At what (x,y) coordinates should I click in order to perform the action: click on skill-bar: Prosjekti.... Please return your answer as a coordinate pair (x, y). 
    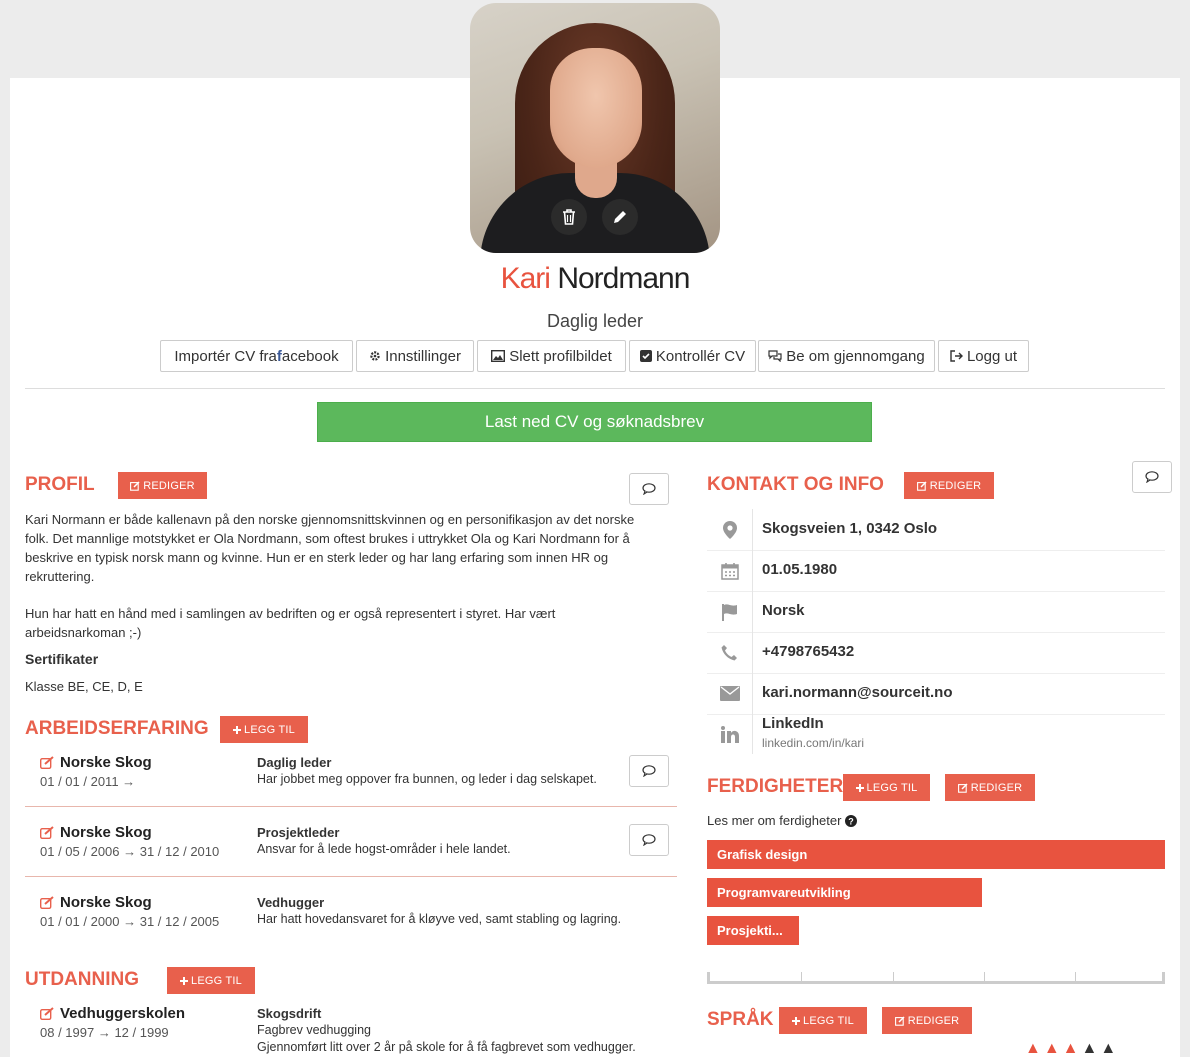
    Looking at the image, I should click on (753, 930).